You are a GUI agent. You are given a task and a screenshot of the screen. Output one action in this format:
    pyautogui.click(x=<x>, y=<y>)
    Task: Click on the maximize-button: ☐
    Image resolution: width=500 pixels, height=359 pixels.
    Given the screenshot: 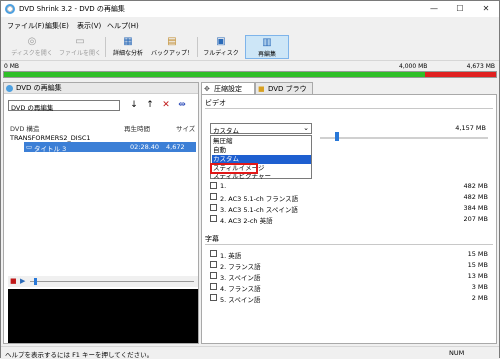 What is the action you would take?
    pyautogui.click(x=460, y=9)
    